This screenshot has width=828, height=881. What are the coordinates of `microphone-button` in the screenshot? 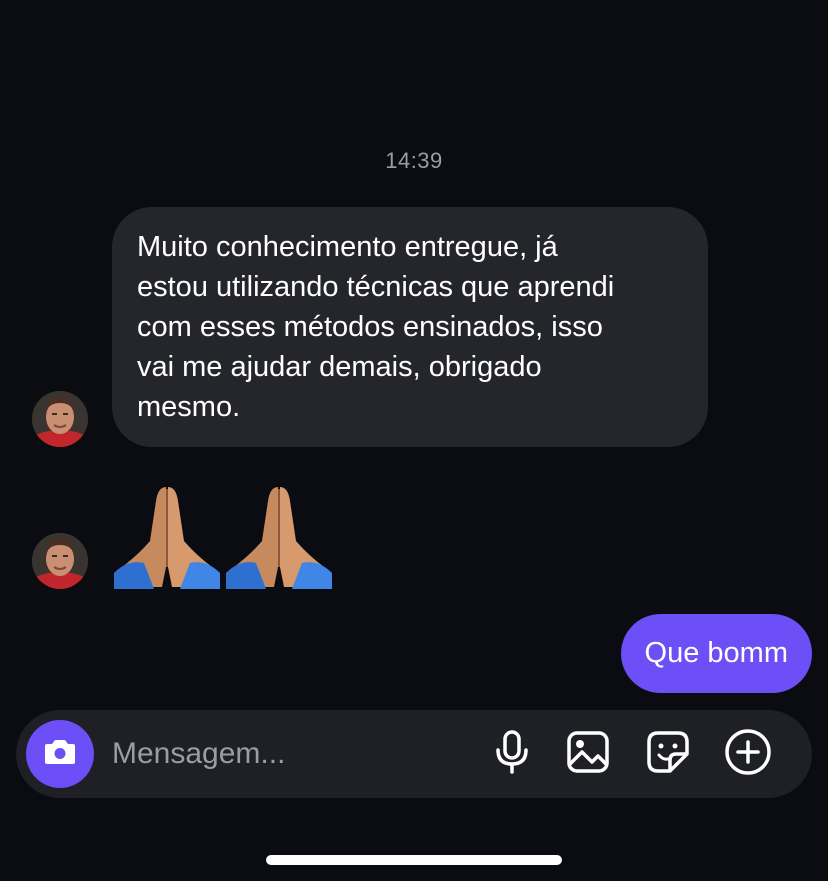 It's located at (512, 754).